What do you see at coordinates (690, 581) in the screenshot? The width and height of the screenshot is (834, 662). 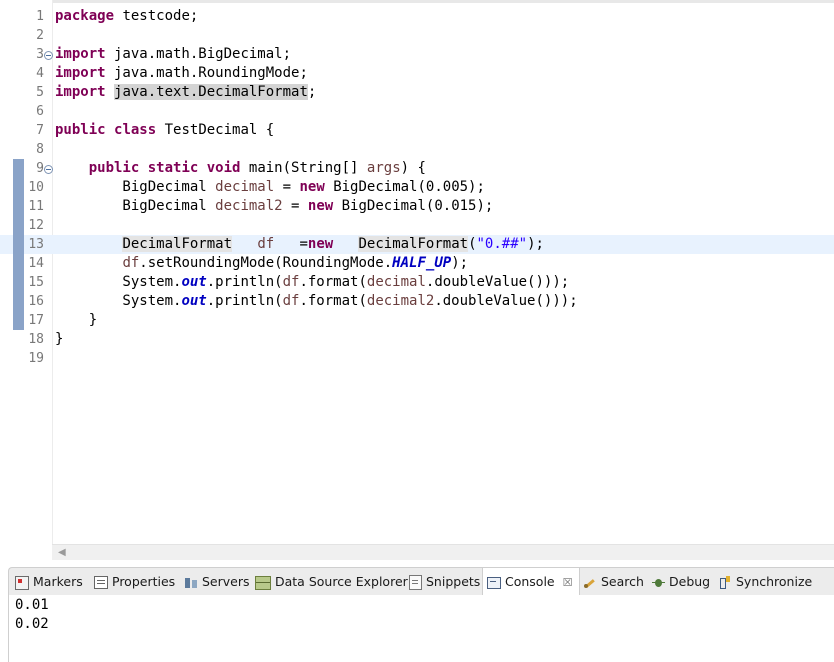 I see `tab-label: Debug` at bounding box center [690, 581].